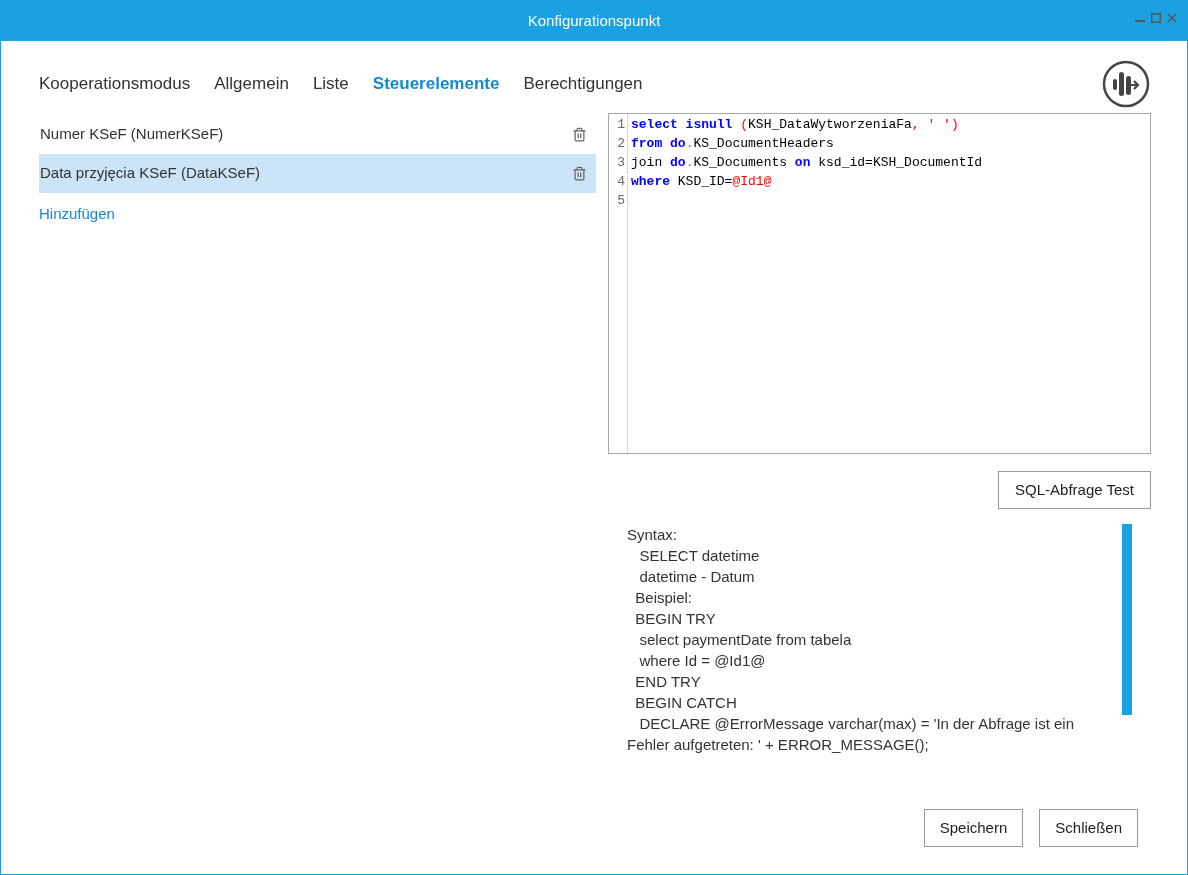  Describe the element at coordinates (77, 214) in the screenshot. I see `add-link: Hinzufügen` at that location.